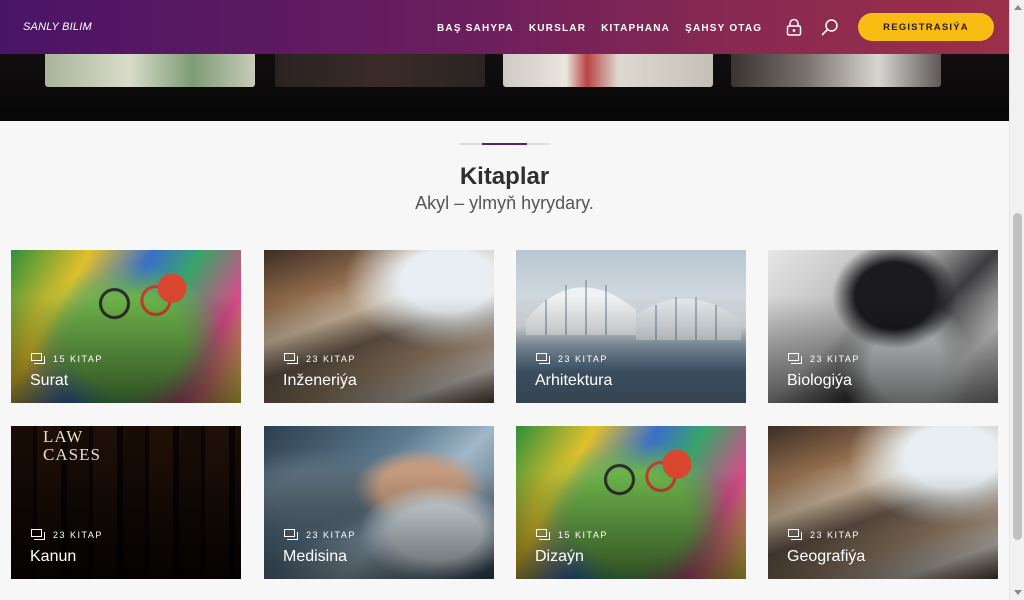 The width and height of the screenshot is (1024, 600). What do you see at coordinates (315, 556) in the screenshot?
I see `category-name: Medisina` at bounding box center [315, 556].